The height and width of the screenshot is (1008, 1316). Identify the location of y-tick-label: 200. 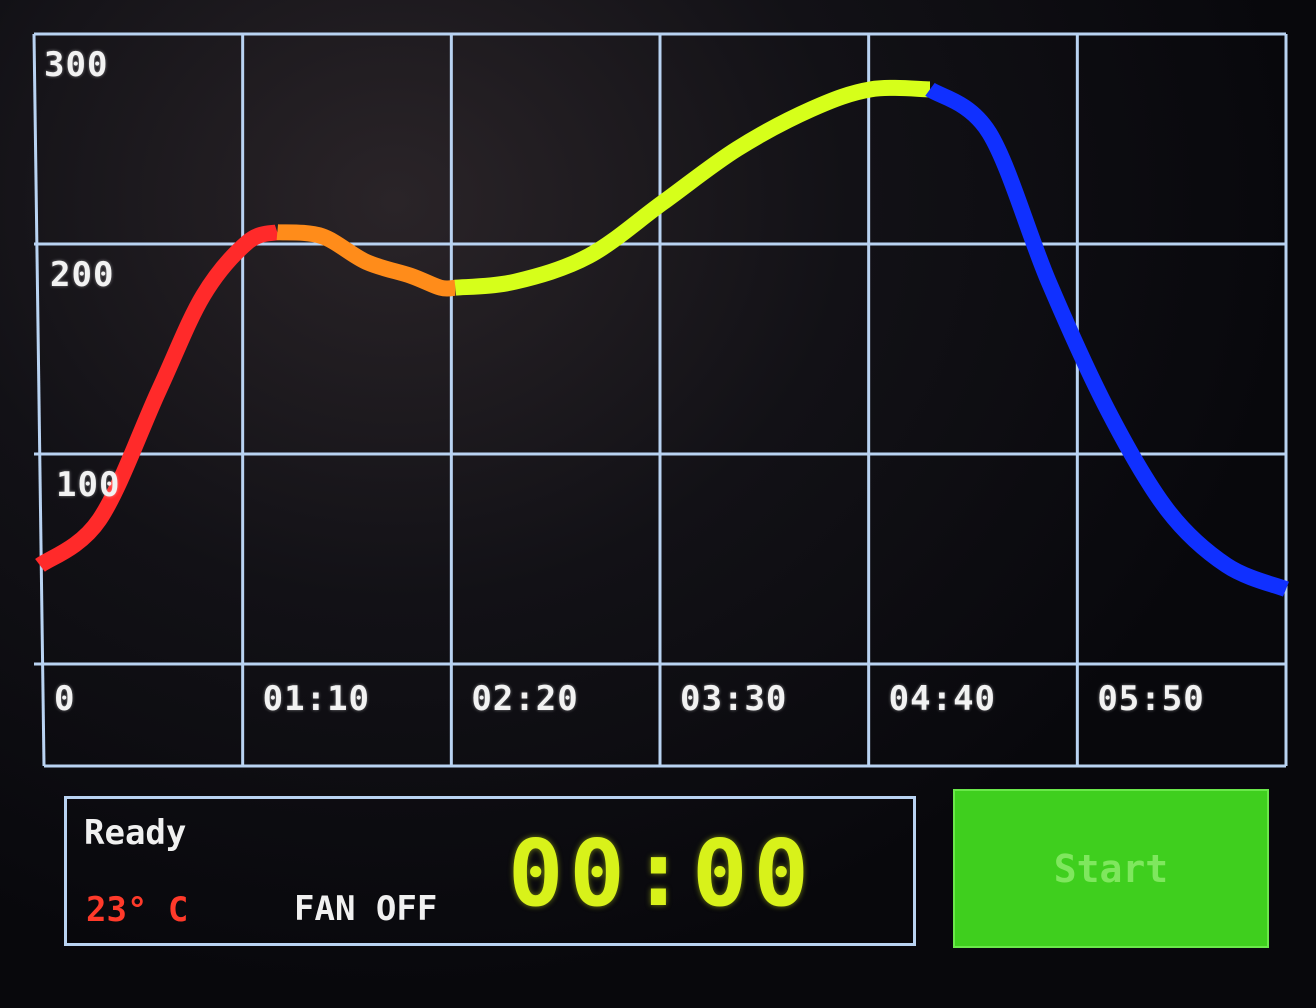
(82, 275).